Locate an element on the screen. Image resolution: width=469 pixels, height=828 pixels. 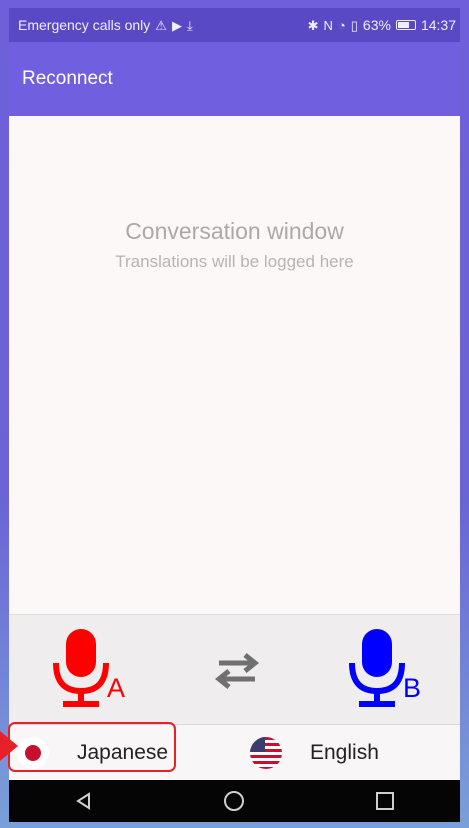
battery-percent: 63% is located at coordinates (376, 25).